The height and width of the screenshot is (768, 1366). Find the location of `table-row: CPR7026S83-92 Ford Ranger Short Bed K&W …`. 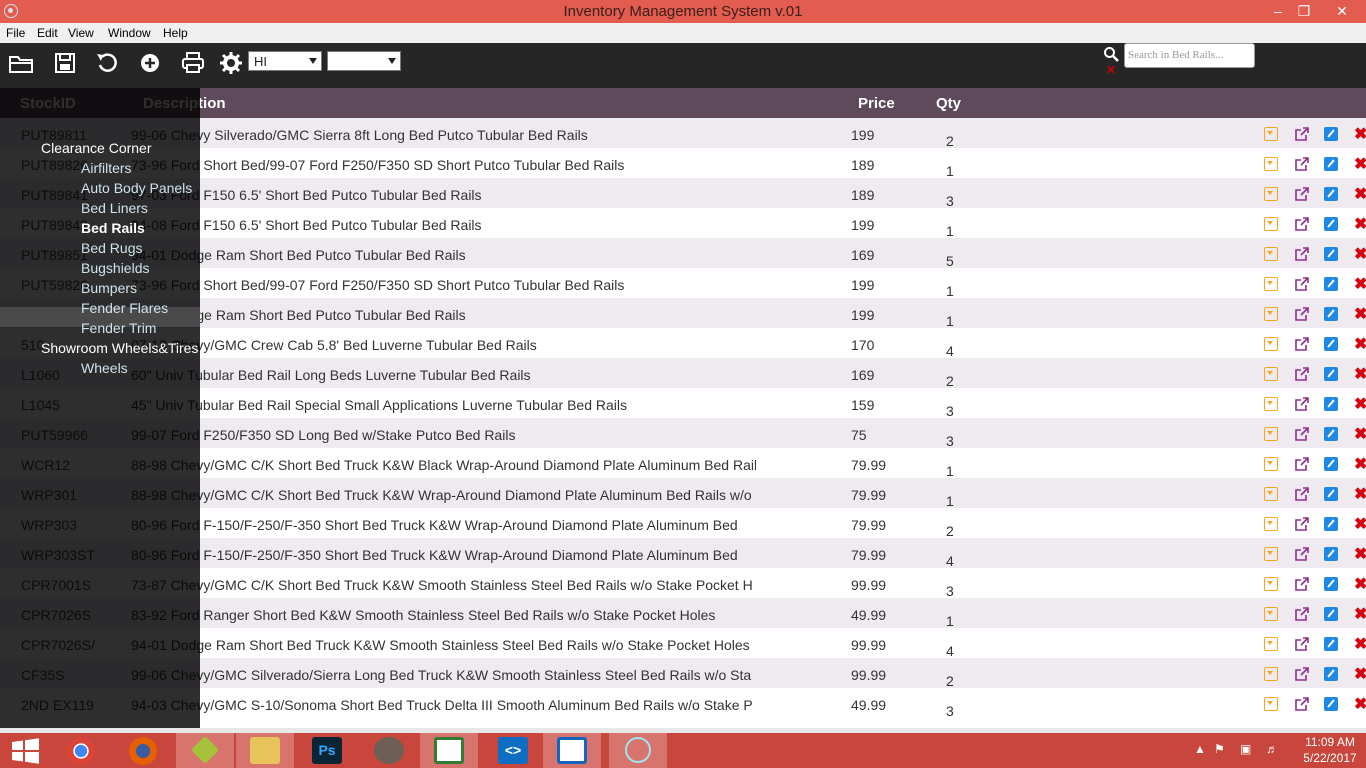

table-row: CPR7026S83-92 Ford Ranger Short Bed K&W … is located at coordinates (683, 613).